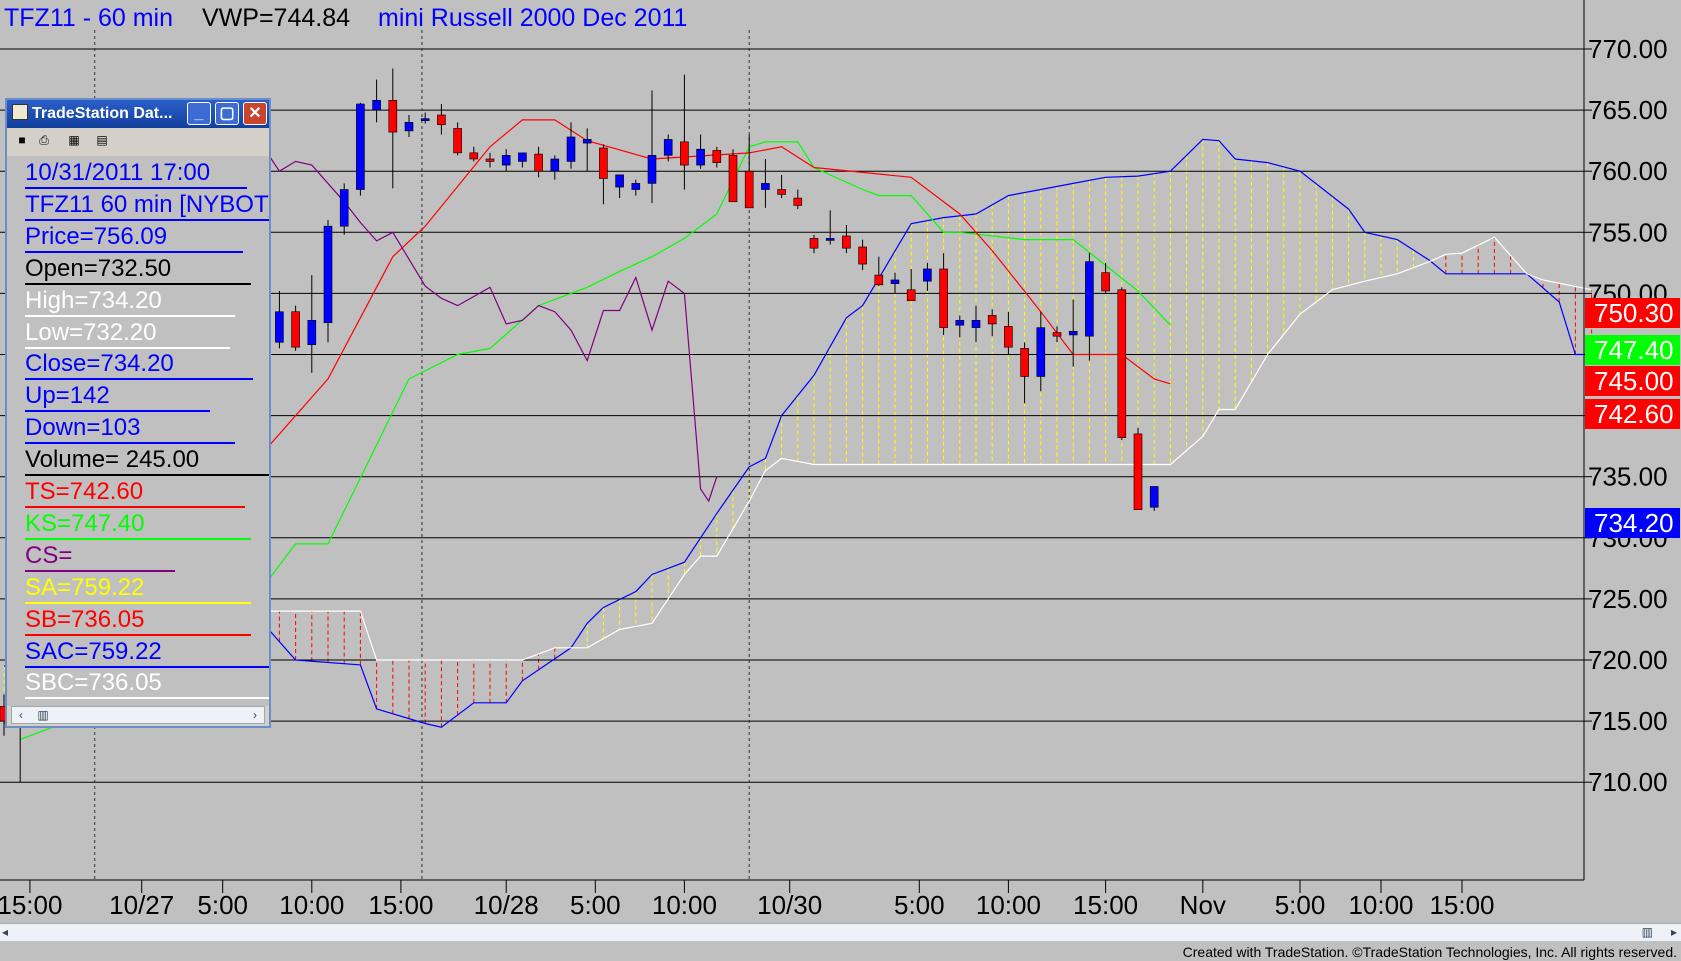  Describe the element at coordinates (1628, 599) in the screenshot. I see `y-tick-label: 725.00` at that location.